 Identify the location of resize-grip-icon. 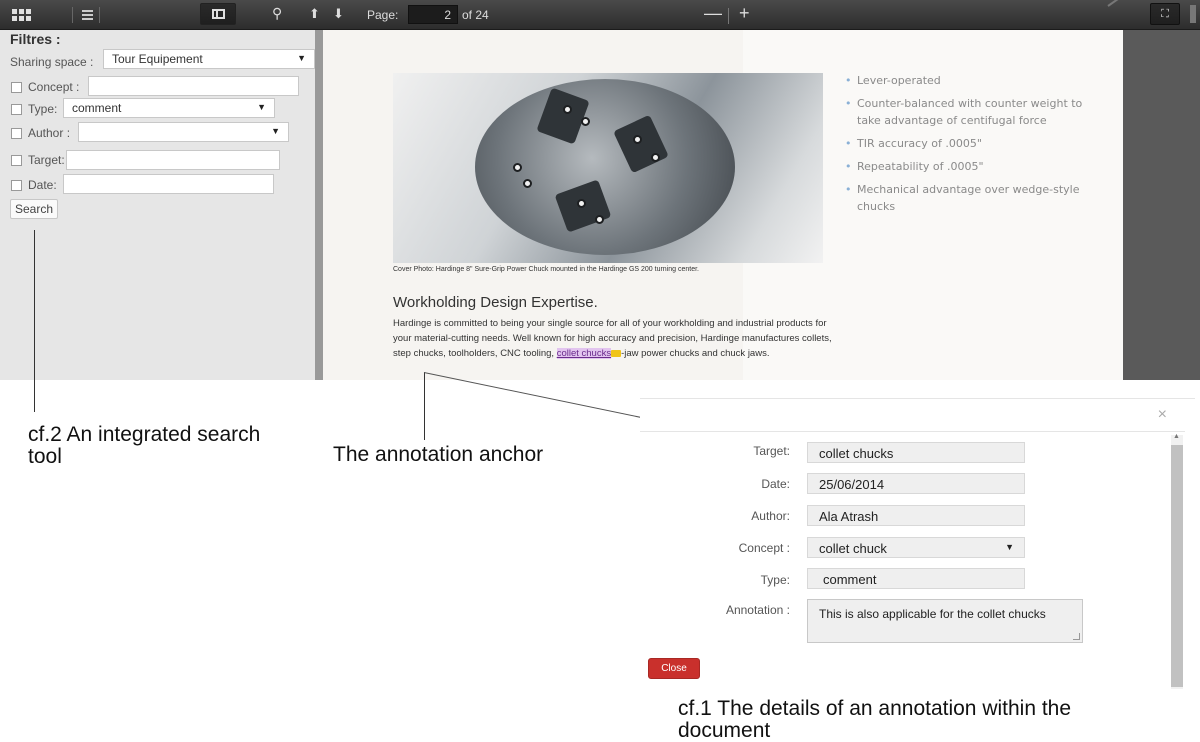
(1076, 636).